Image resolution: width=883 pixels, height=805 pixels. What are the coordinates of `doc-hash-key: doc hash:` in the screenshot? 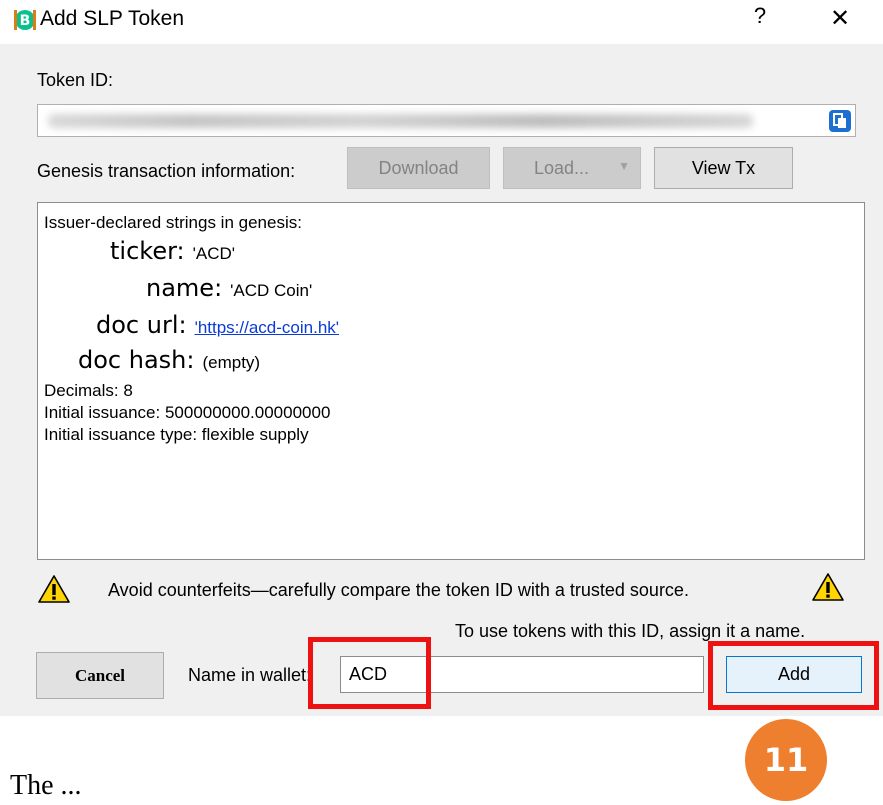 It's located at (136, 360).